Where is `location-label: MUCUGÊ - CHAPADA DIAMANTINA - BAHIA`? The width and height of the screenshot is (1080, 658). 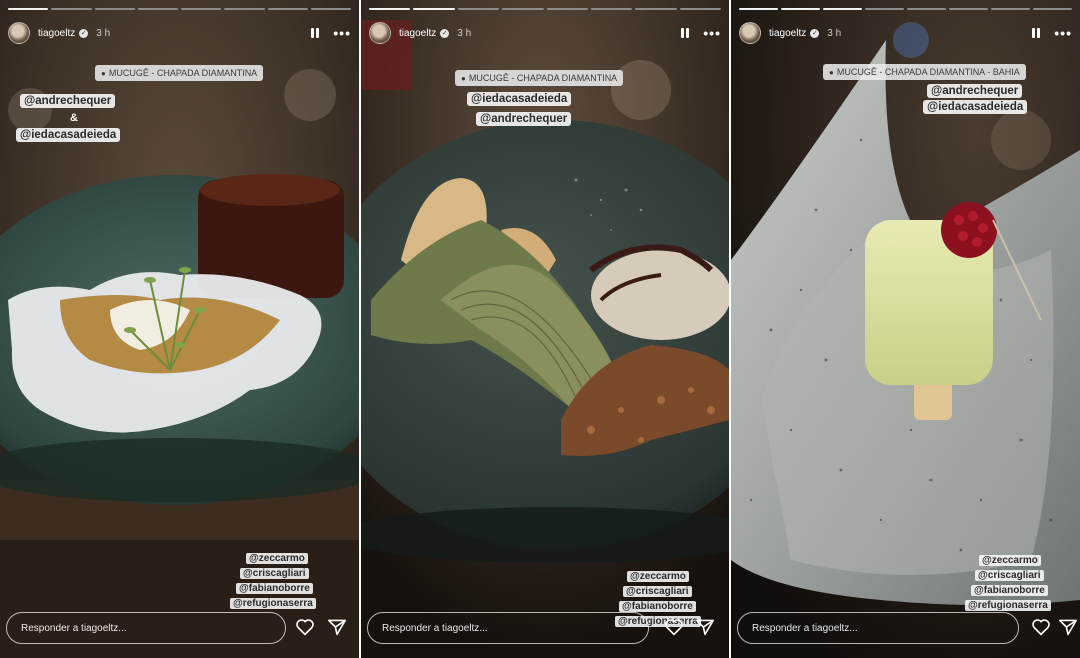 location-label: MUCUGÊ - CHAPADA DIAMANTINA - BAHIA is located at coordinates (928, 72).